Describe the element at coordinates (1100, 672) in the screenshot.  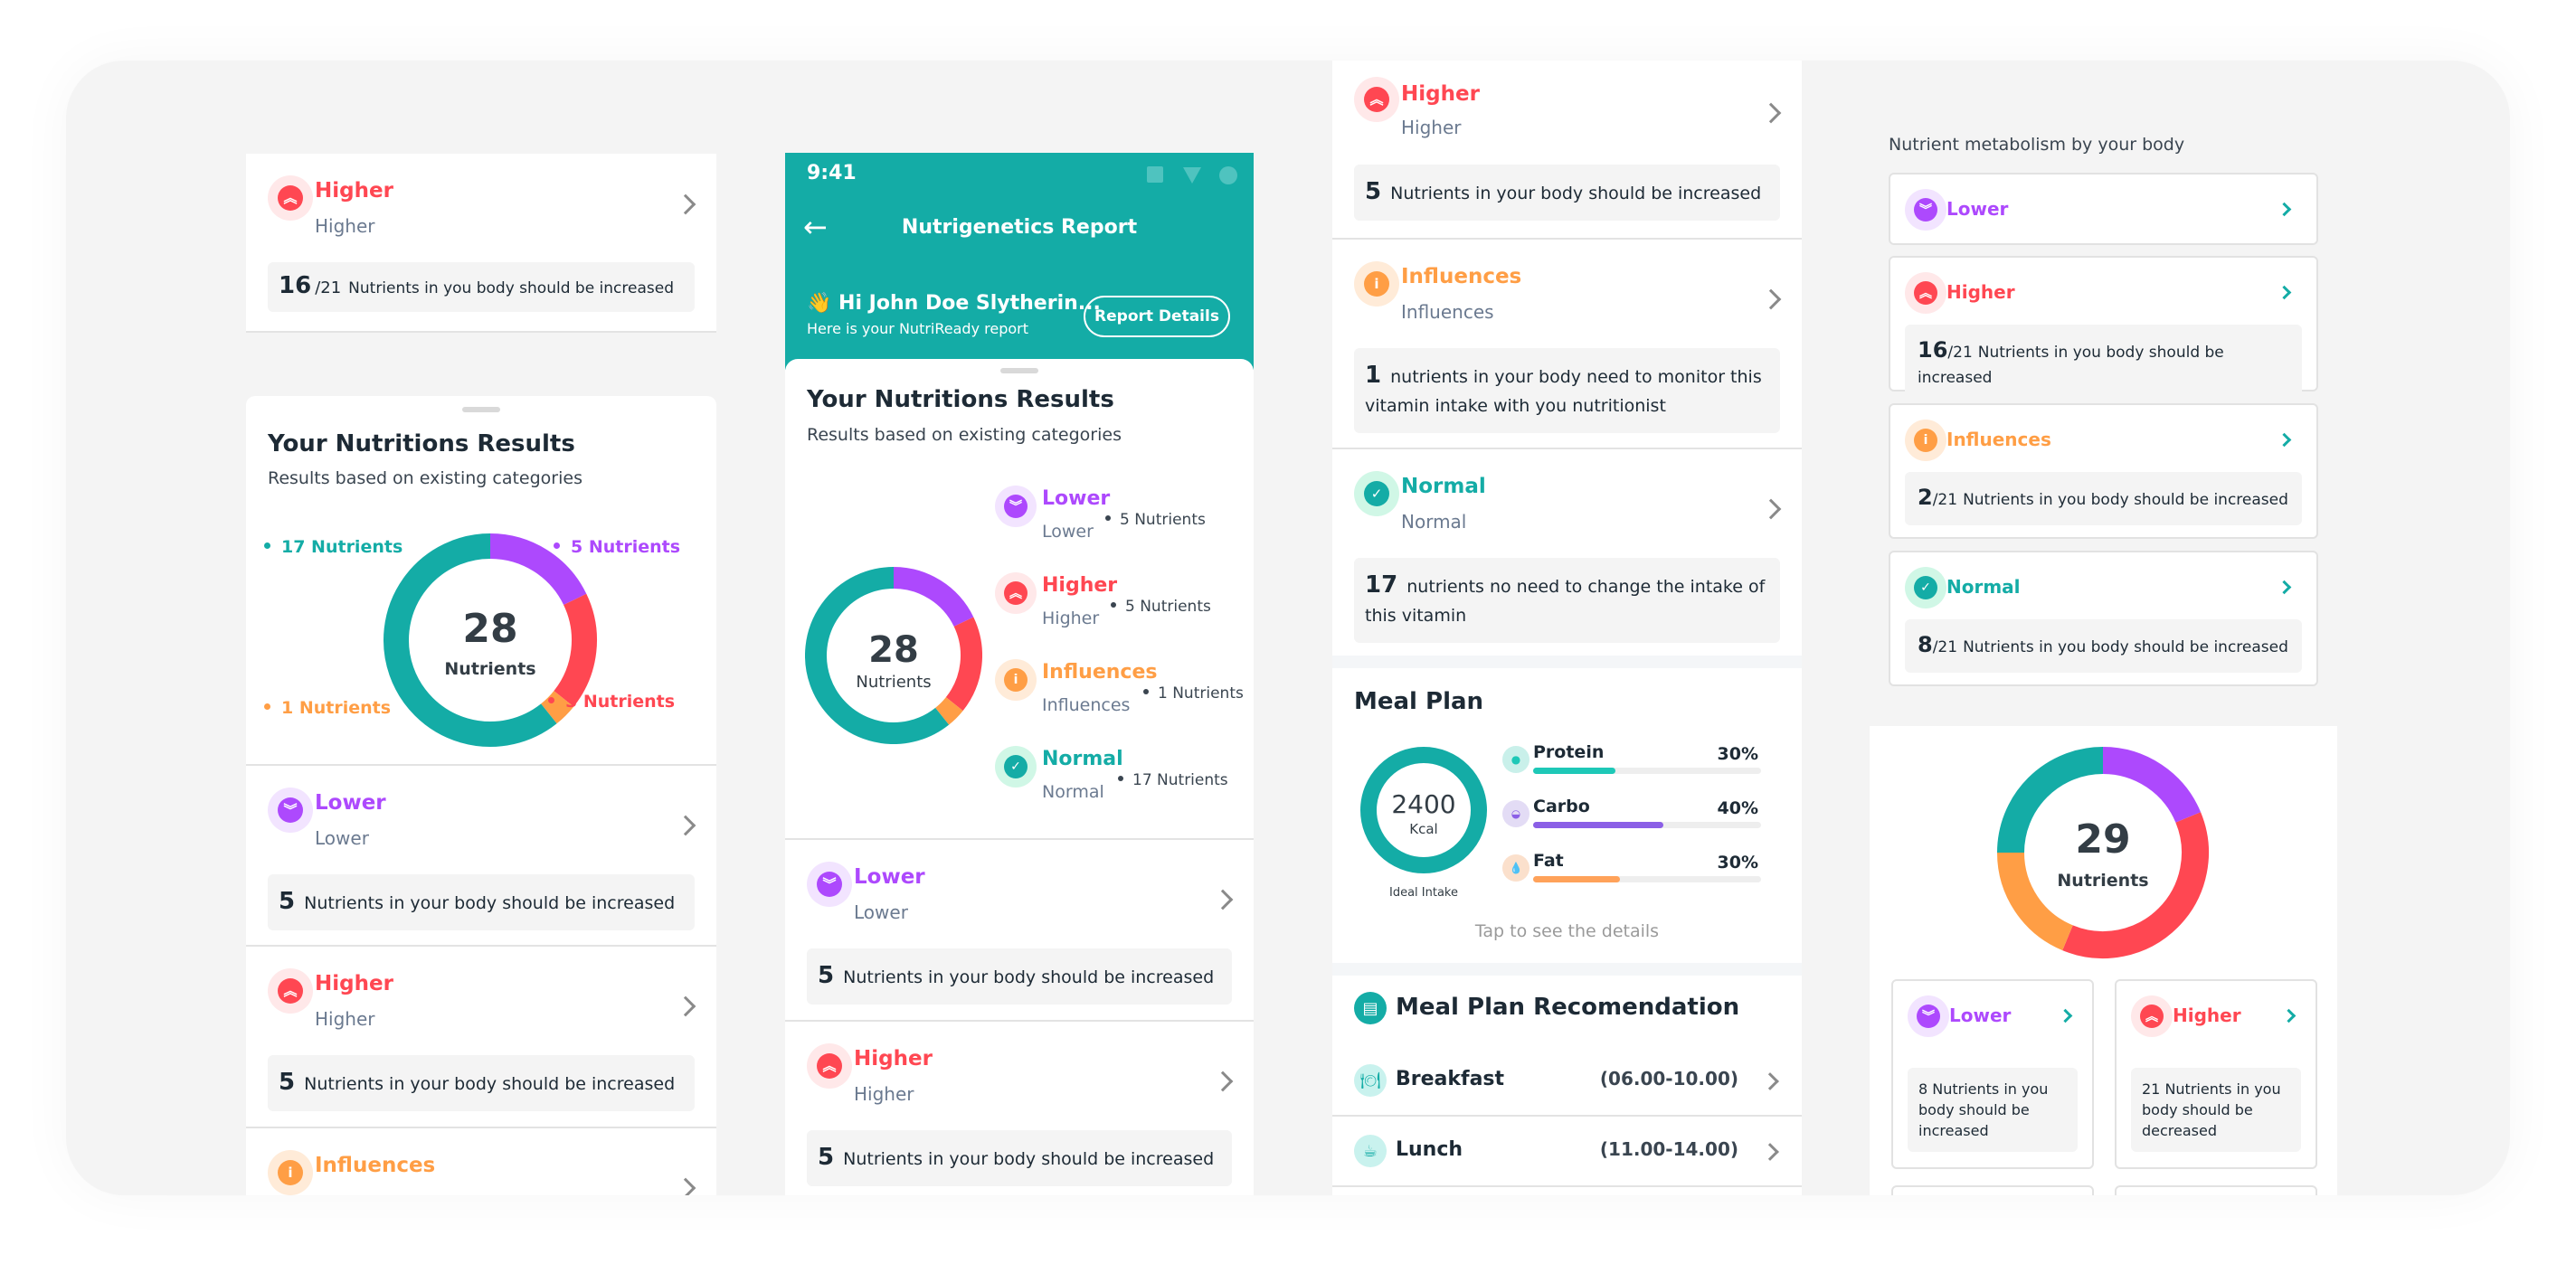
I see `legend-title: Influences` at that location.